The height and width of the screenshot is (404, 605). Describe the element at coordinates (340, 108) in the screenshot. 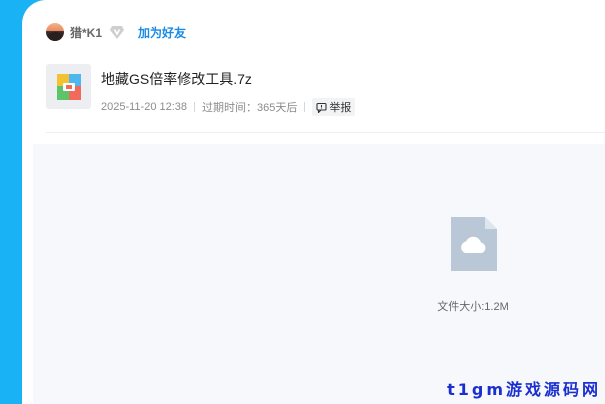

I see `report-label: 举报` at that location.